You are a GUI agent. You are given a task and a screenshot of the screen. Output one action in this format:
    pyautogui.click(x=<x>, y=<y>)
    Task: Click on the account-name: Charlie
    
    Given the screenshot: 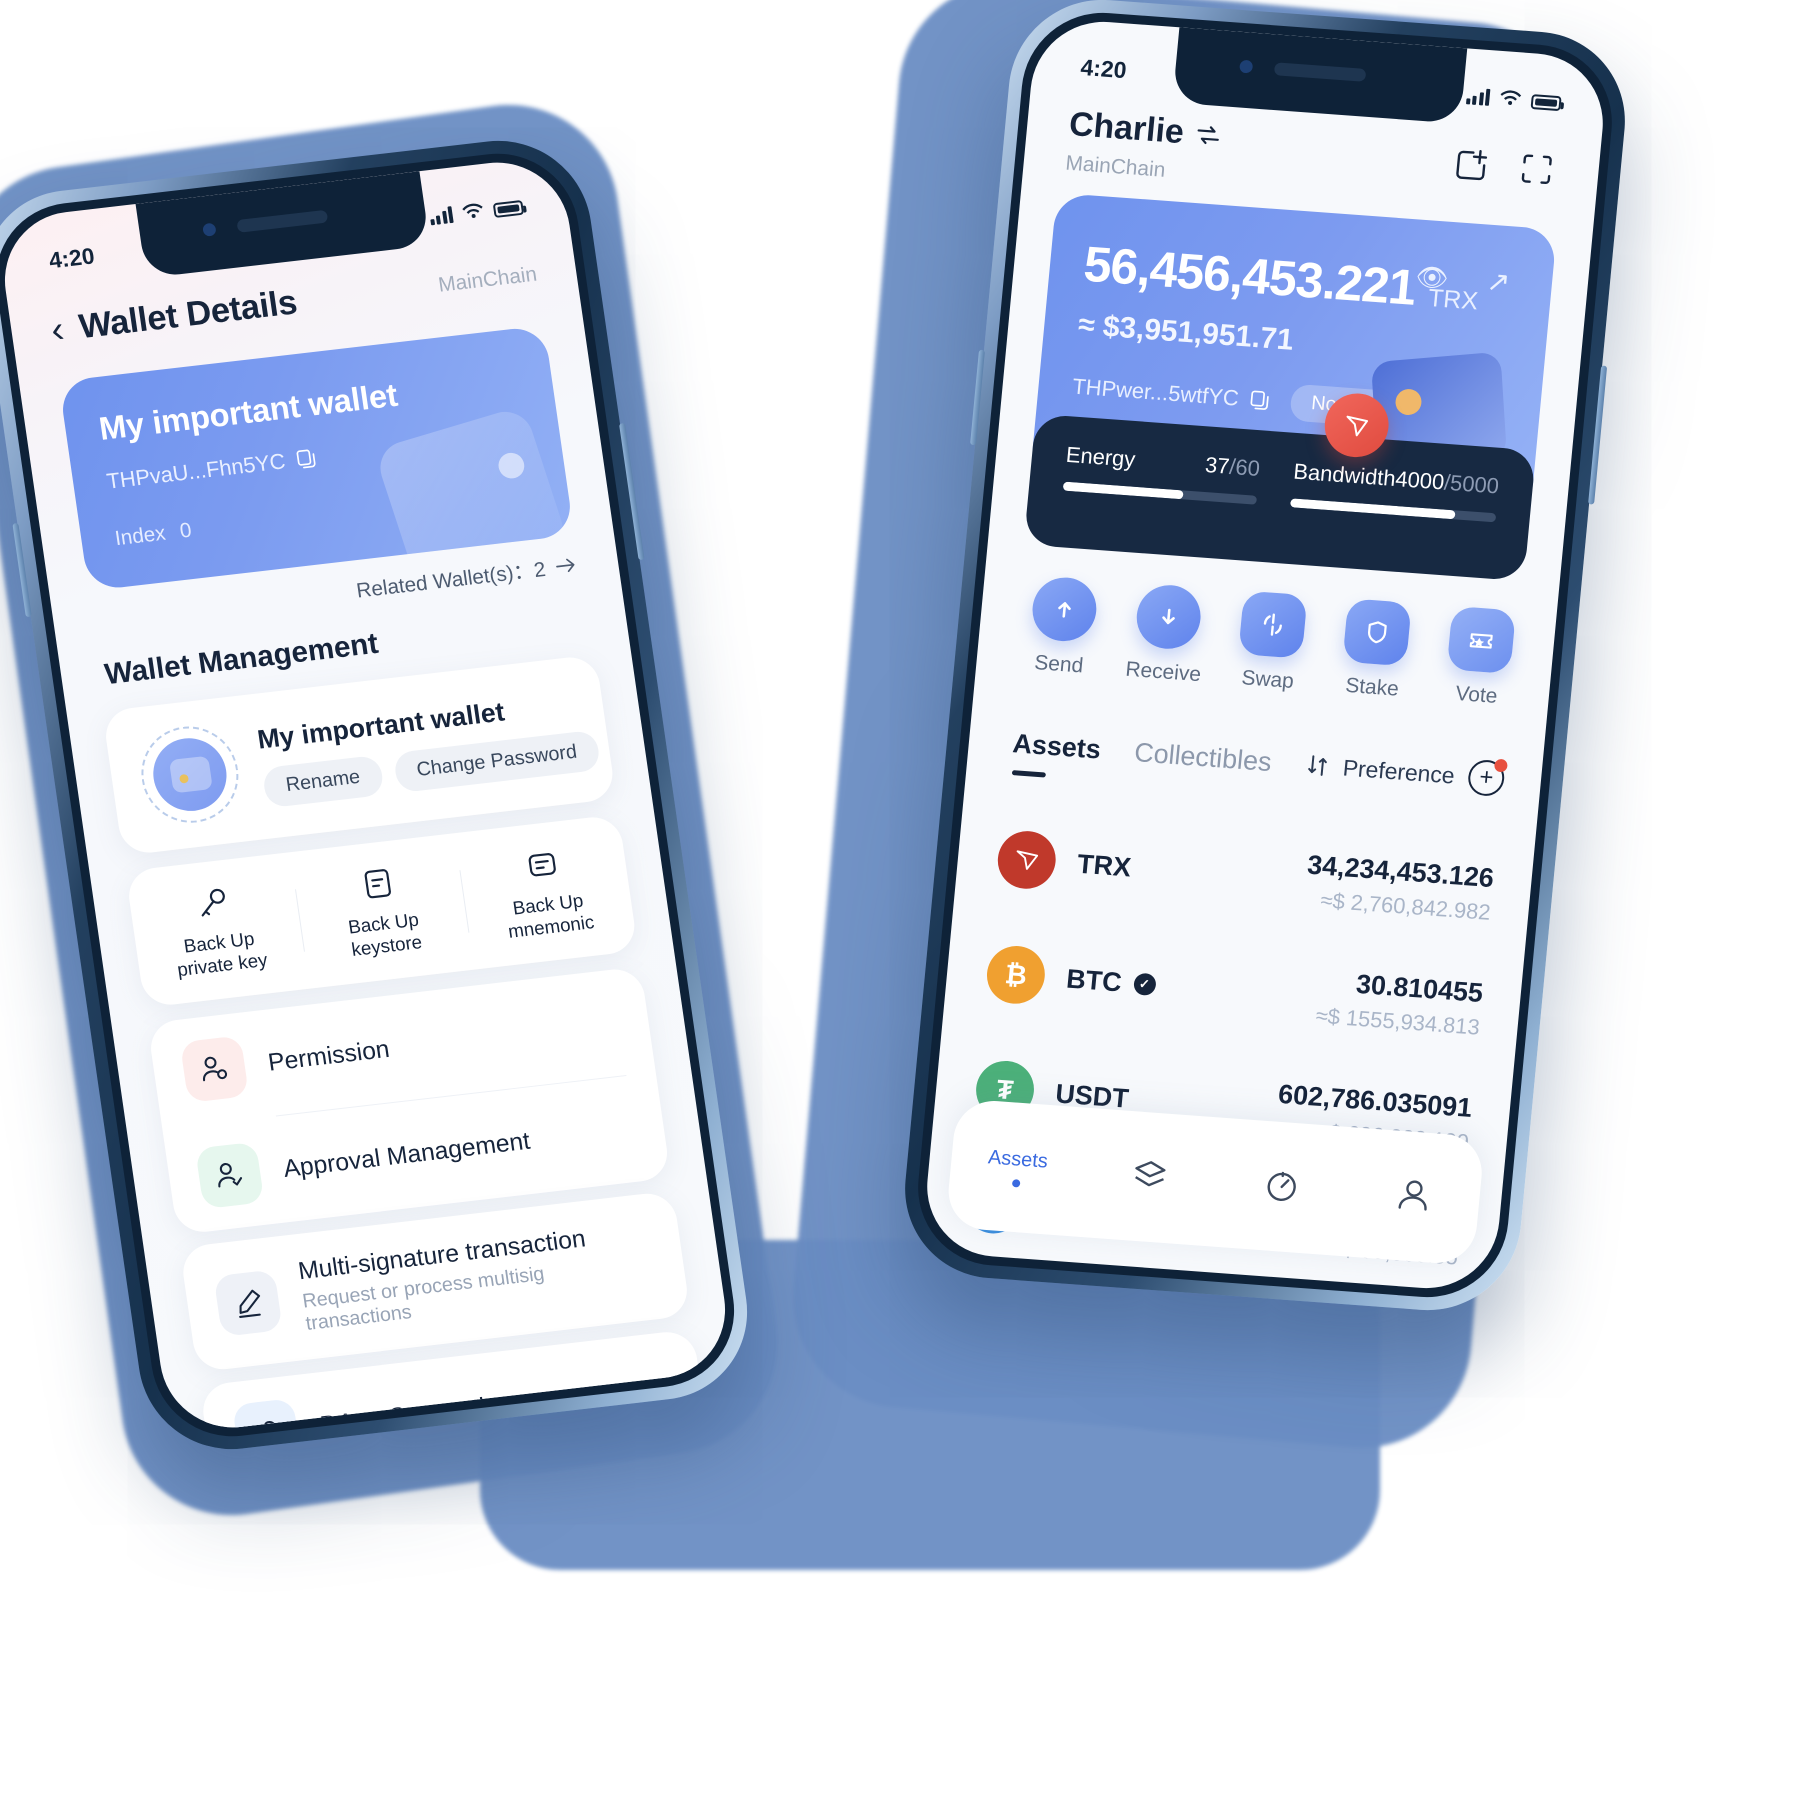 What is the action you would take?
    pyautogui.click(x=1126, y=128)
    